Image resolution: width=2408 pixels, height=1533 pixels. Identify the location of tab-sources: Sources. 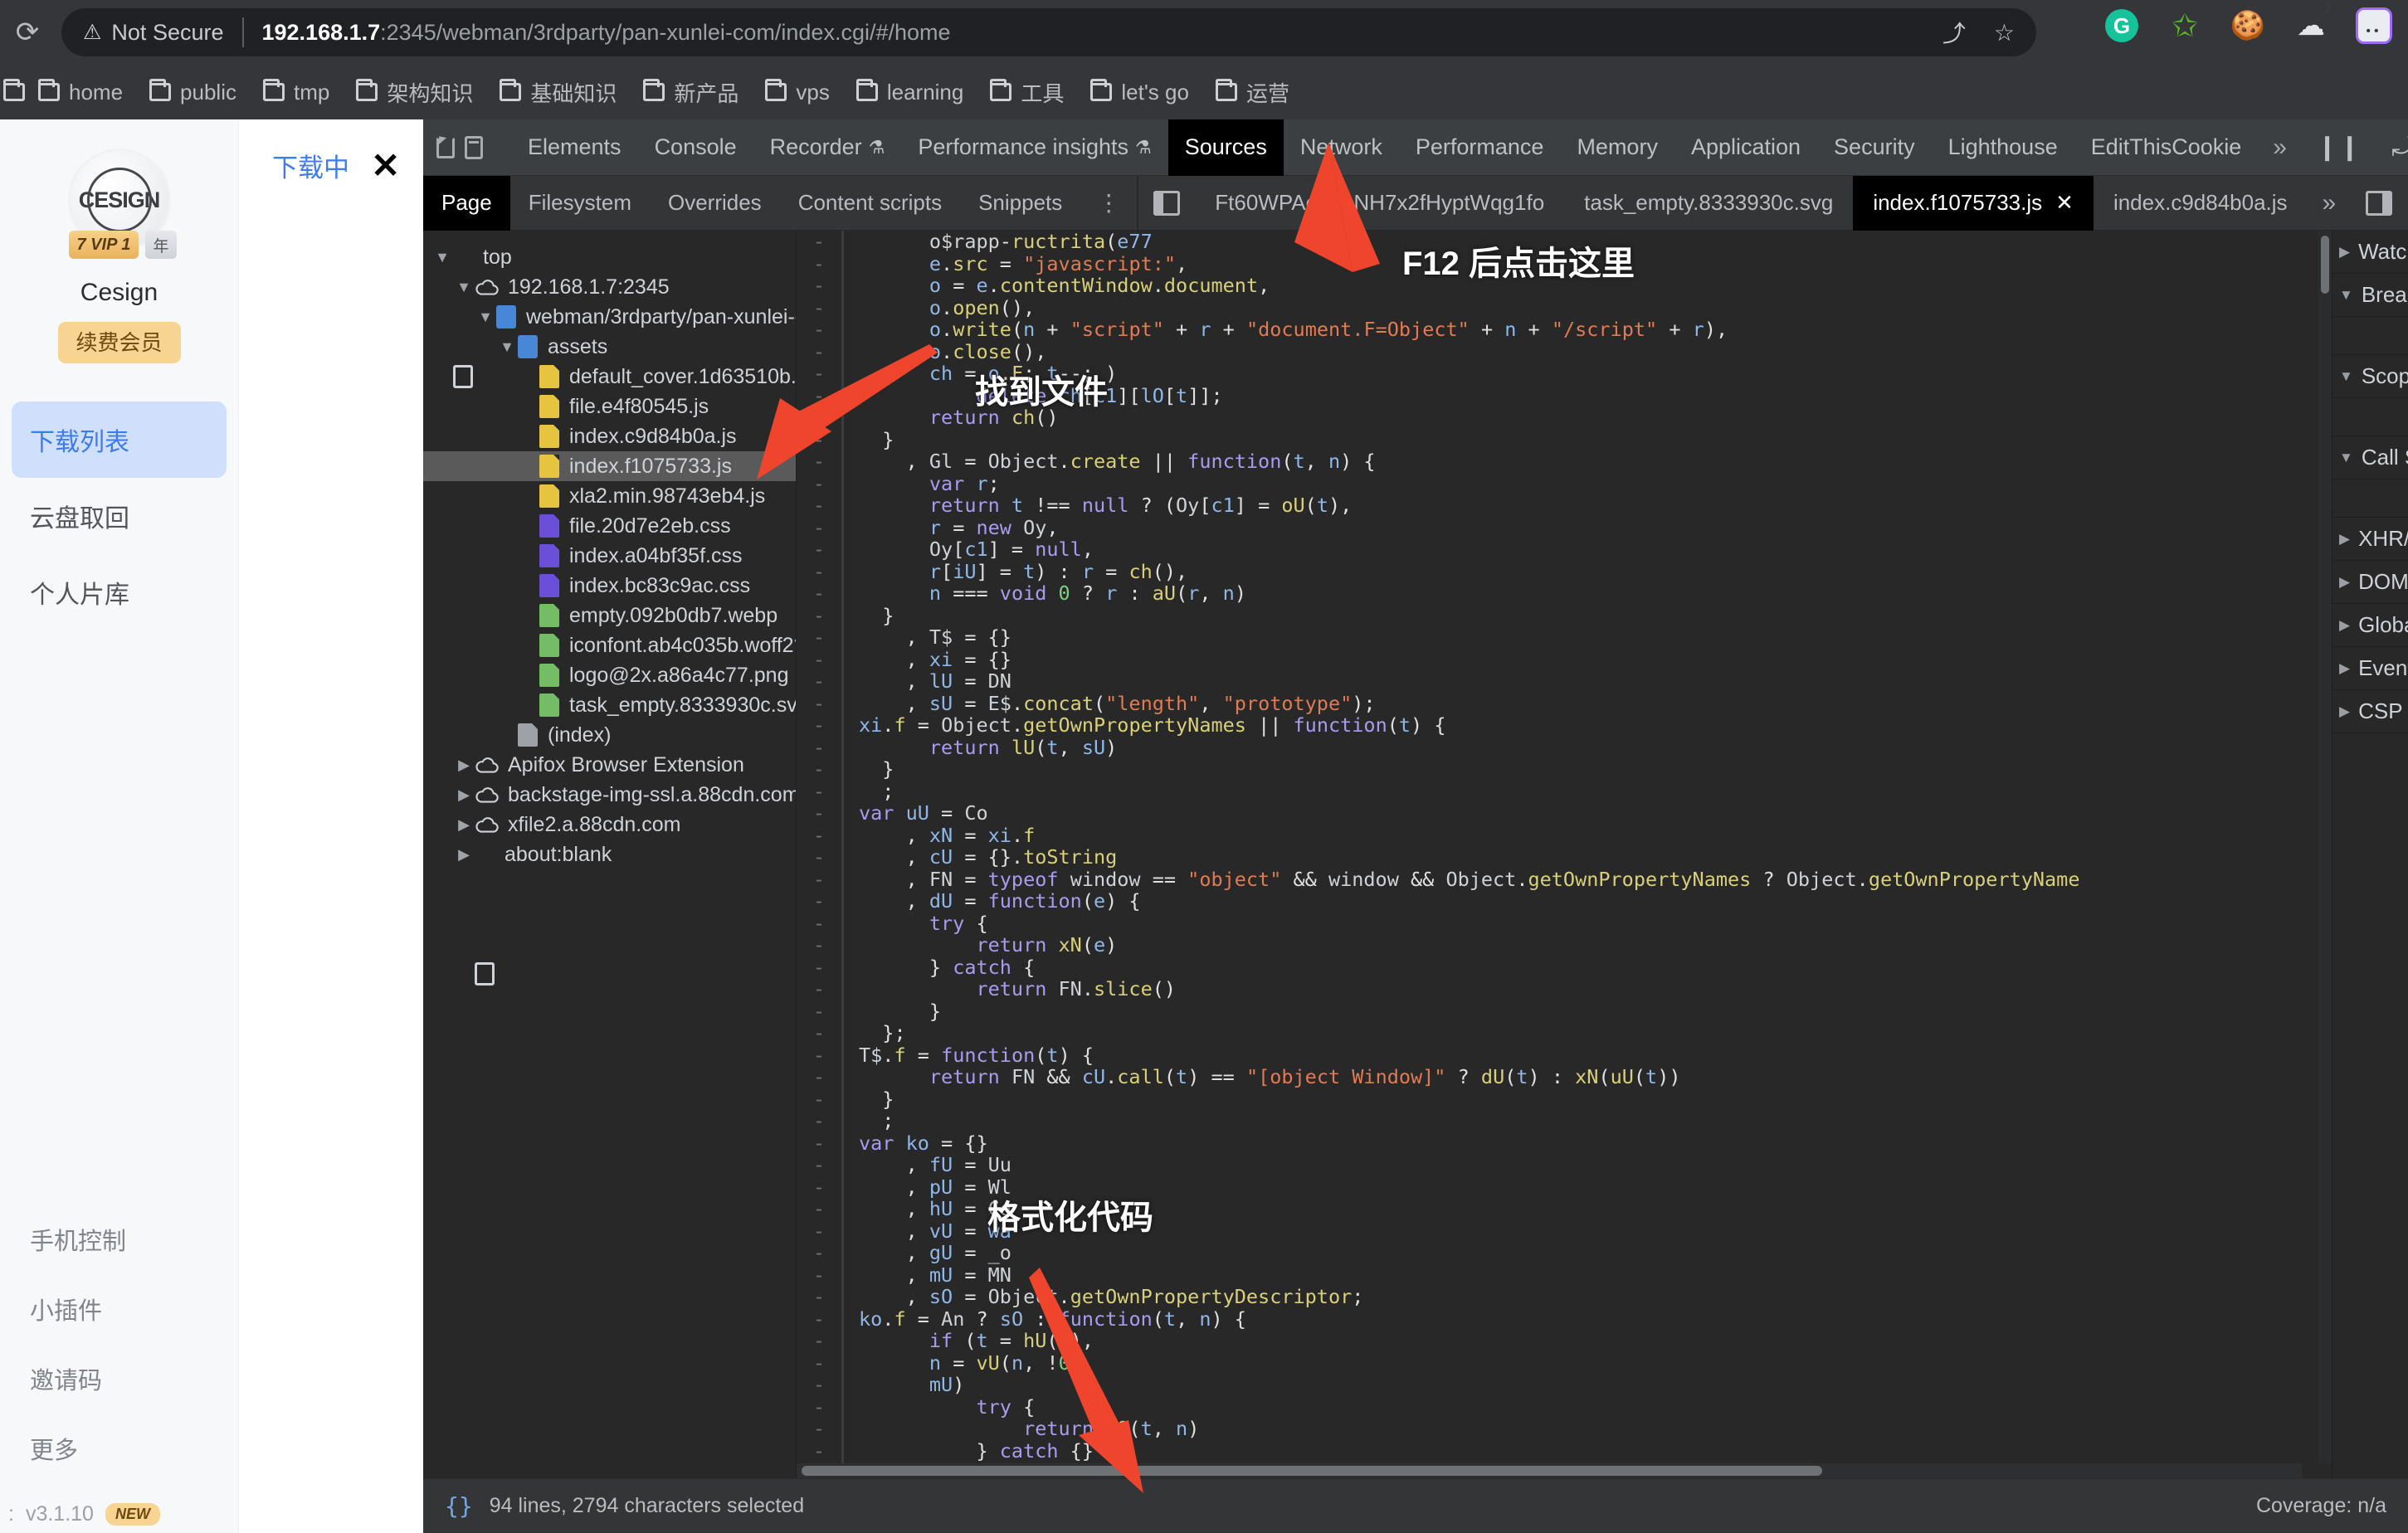
(1225, 147).